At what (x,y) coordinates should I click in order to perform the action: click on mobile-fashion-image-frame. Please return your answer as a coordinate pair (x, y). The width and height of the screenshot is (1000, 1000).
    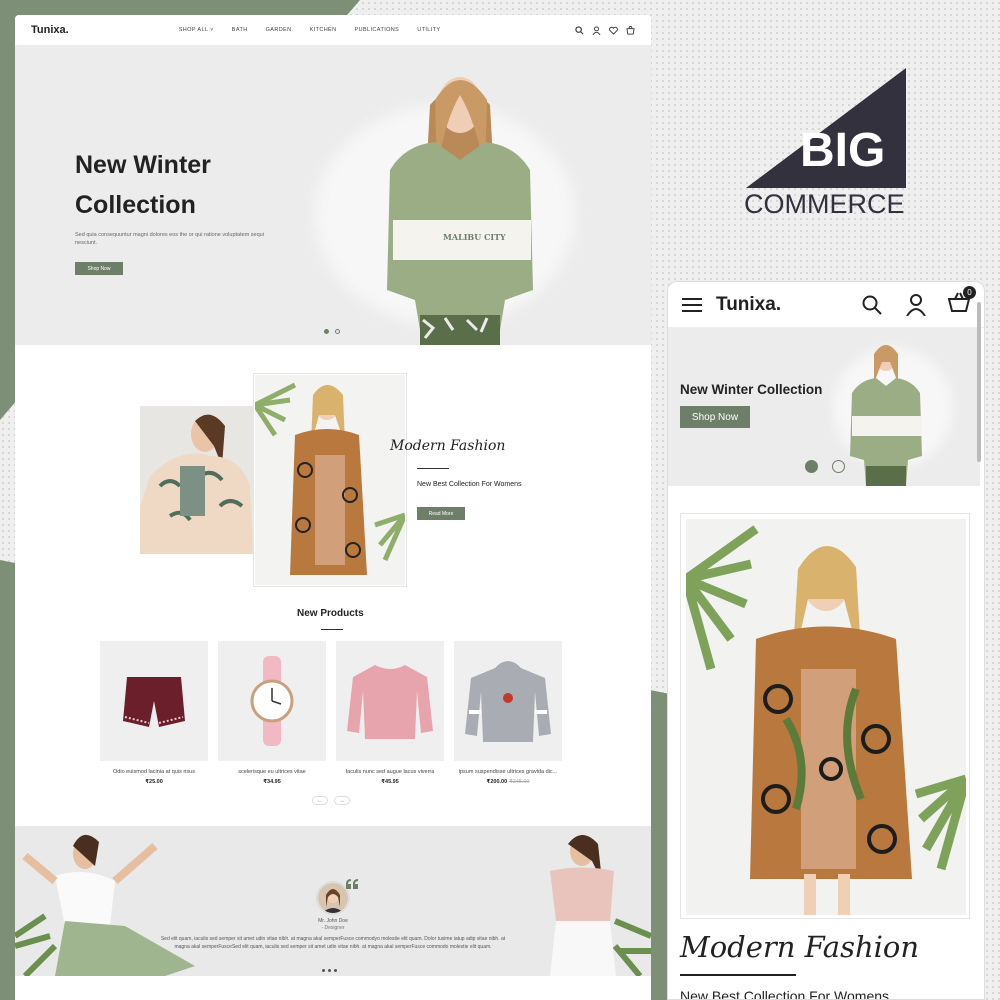
    Looking at the image, I should click on (825, 716).